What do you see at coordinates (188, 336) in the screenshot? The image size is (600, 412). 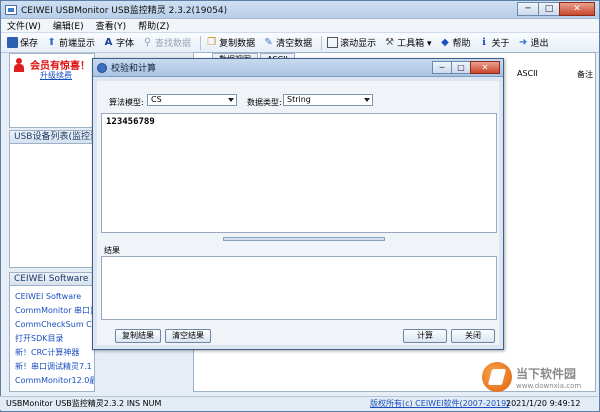 I see `clear-result-button: 清空结果` at bounding box center [188, 336].